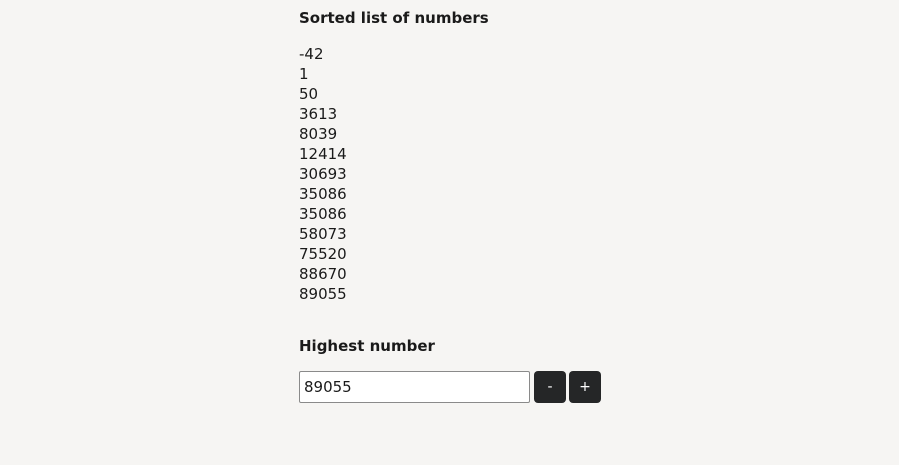 The height and width of the screenshot is (465, 899). What do you see at coordinates (323, 254) in the screenshot?
I see `list-item: 75520` at bounding box center [323, 254].